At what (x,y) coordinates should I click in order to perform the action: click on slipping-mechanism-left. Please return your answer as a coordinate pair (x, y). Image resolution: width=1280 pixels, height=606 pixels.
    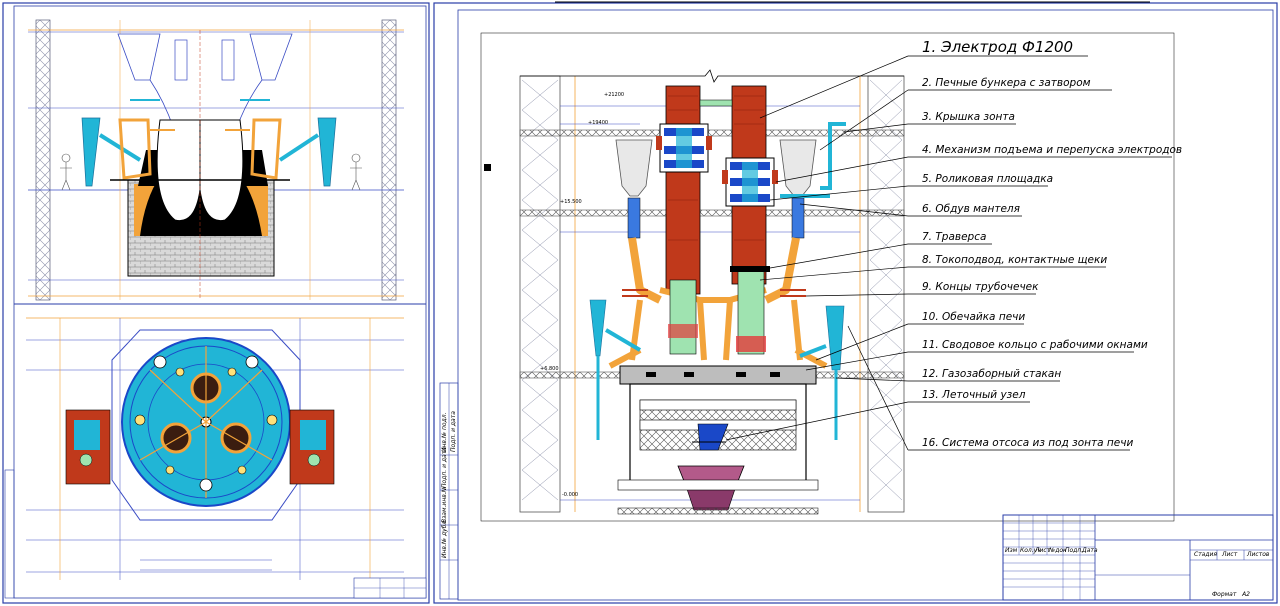
    Looking at the image, I should click on (684, 148).